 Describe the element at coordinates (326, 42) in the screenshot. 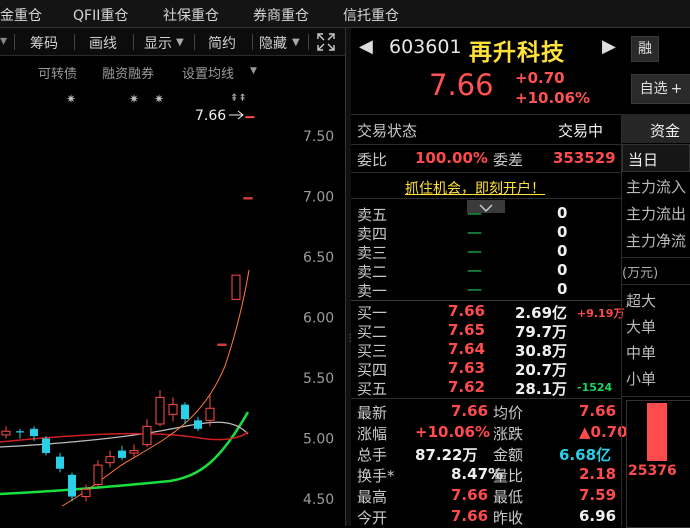

I see `fullscreen-icon` at that location.